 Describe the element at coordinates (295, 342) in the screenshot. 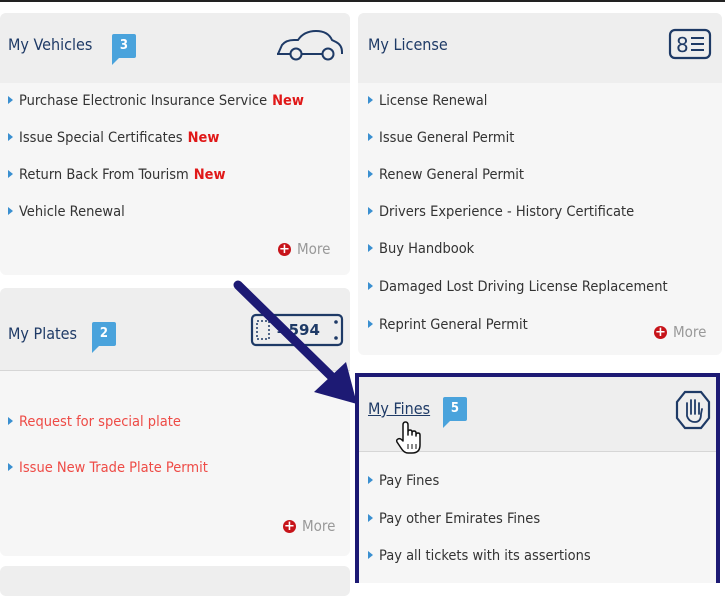

I see `annotation-arrow` at that location.